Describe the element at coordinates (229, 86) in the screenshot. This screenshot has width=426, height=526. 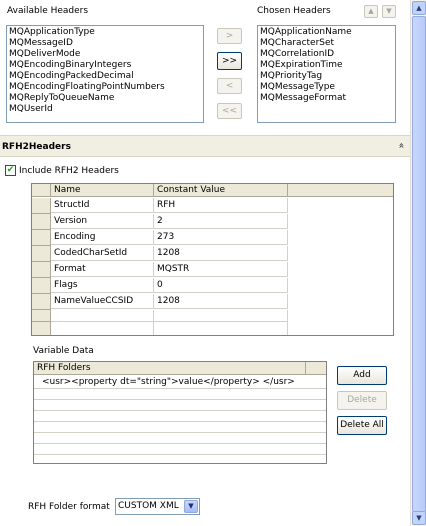
I see `move-left-button: <` at that location.